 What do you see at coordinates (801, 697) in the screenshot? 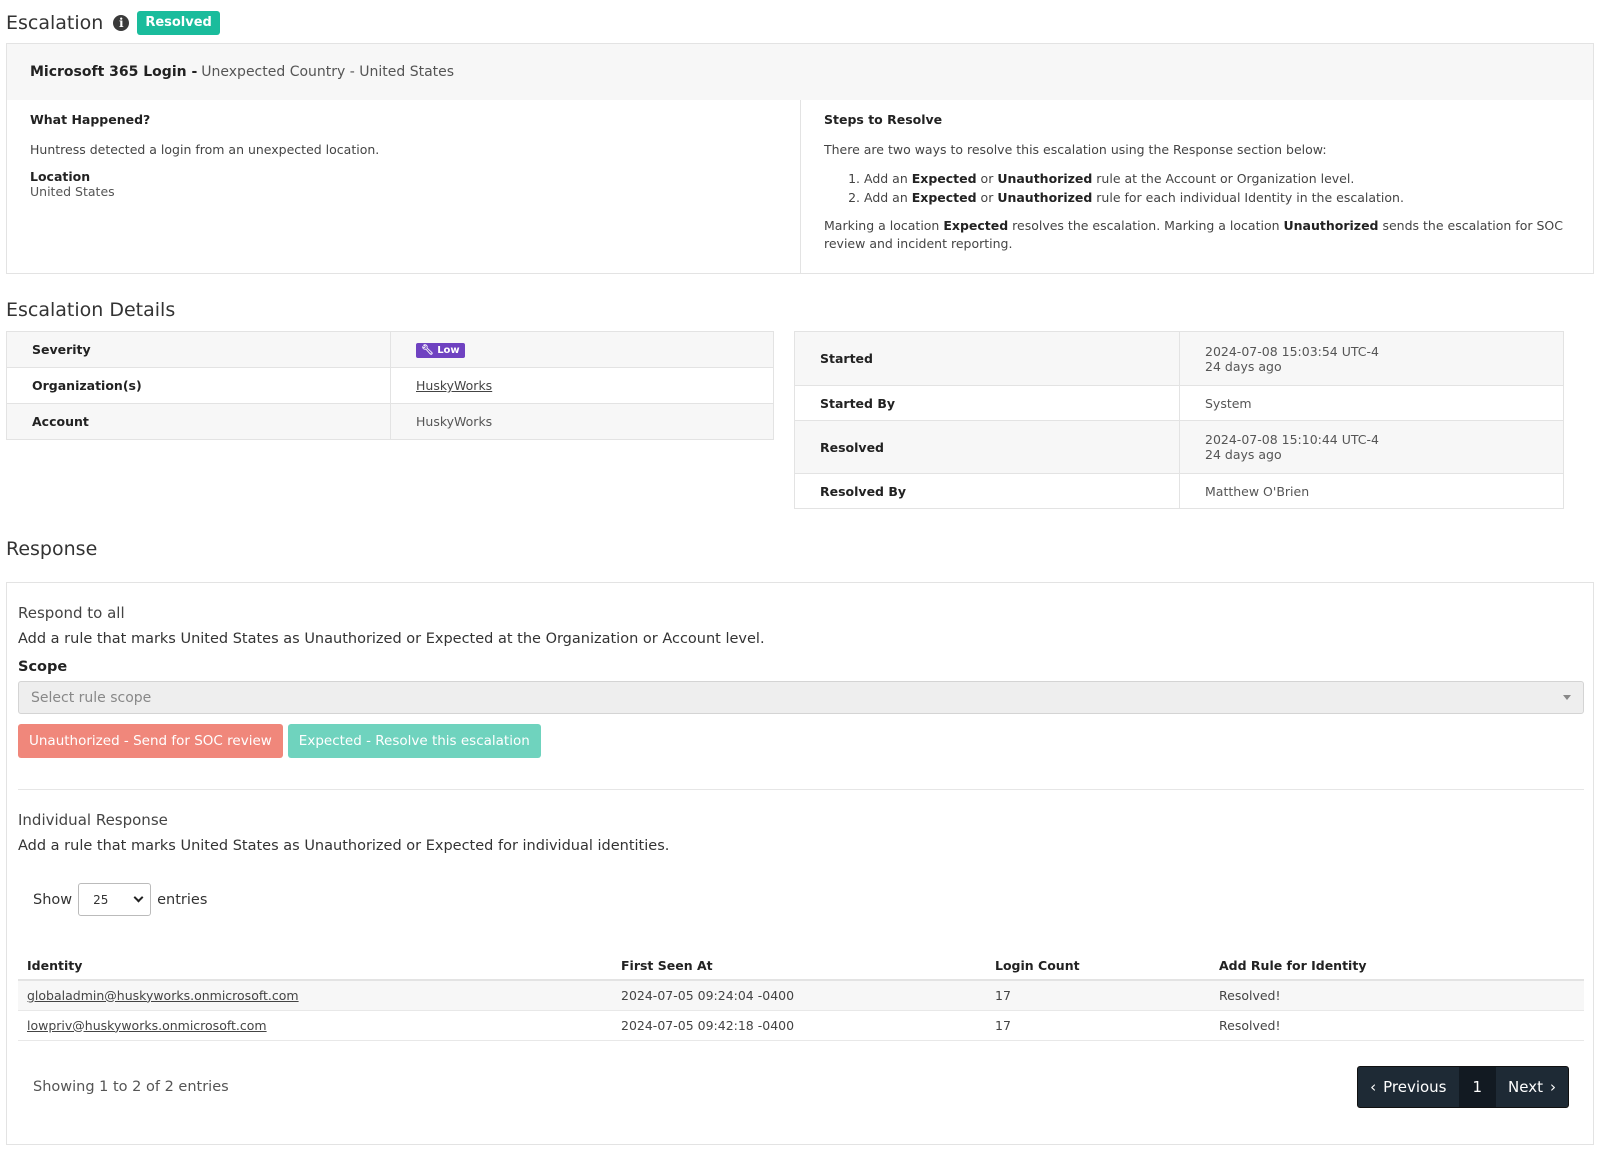
I see `scope-select: Select rule scope` at bounding box center [801, 697].